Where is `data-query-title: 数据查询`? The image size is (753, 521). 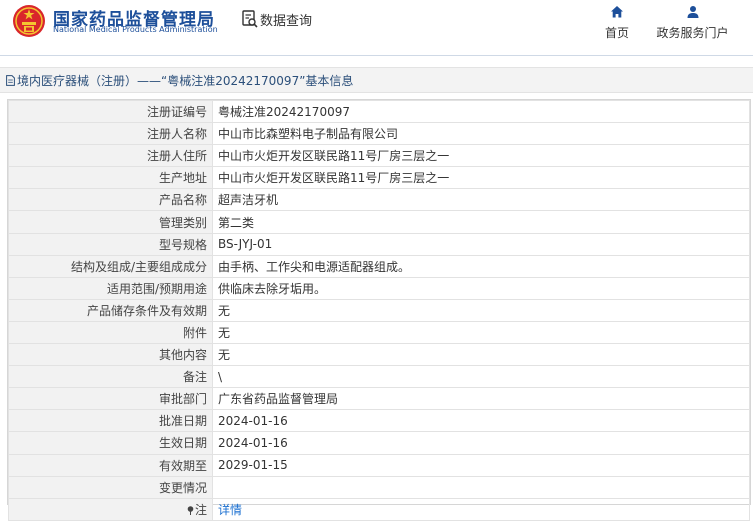 data-query-title: 数据查询 is located at coordinates (277, 19).